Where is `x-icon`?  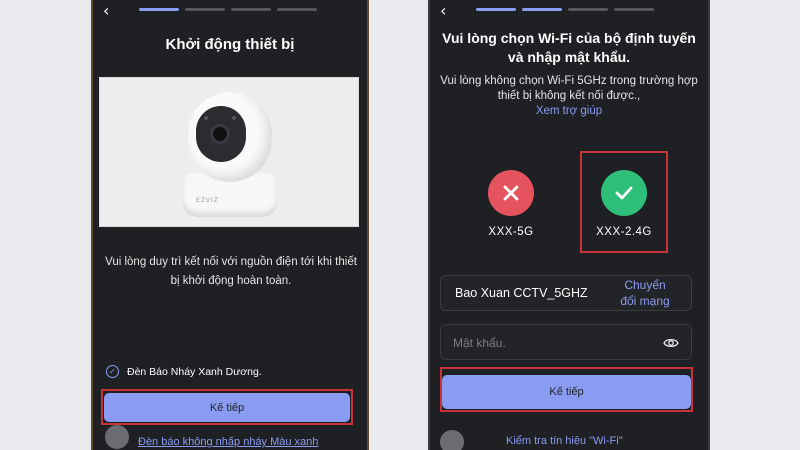 x-icon is located at coordinates (511, 193).